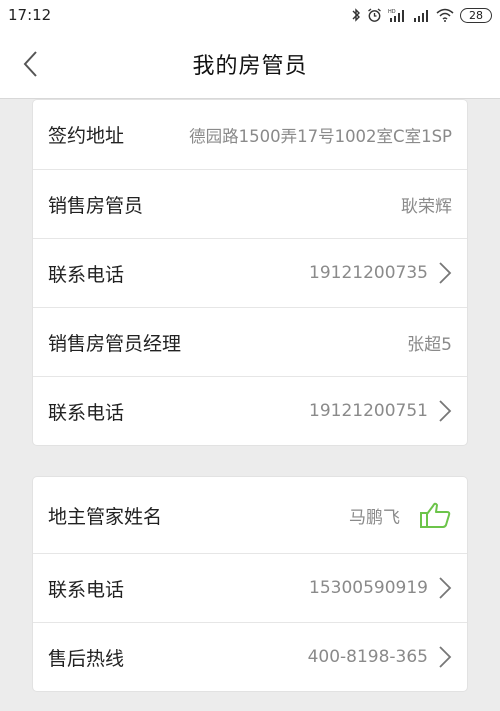 The width and height of the screenshot is (500, 711). What do you see at coordinates (429, 344) in the screenshot?
I see `row-value: 张超5` at bounding box center [429, 344].